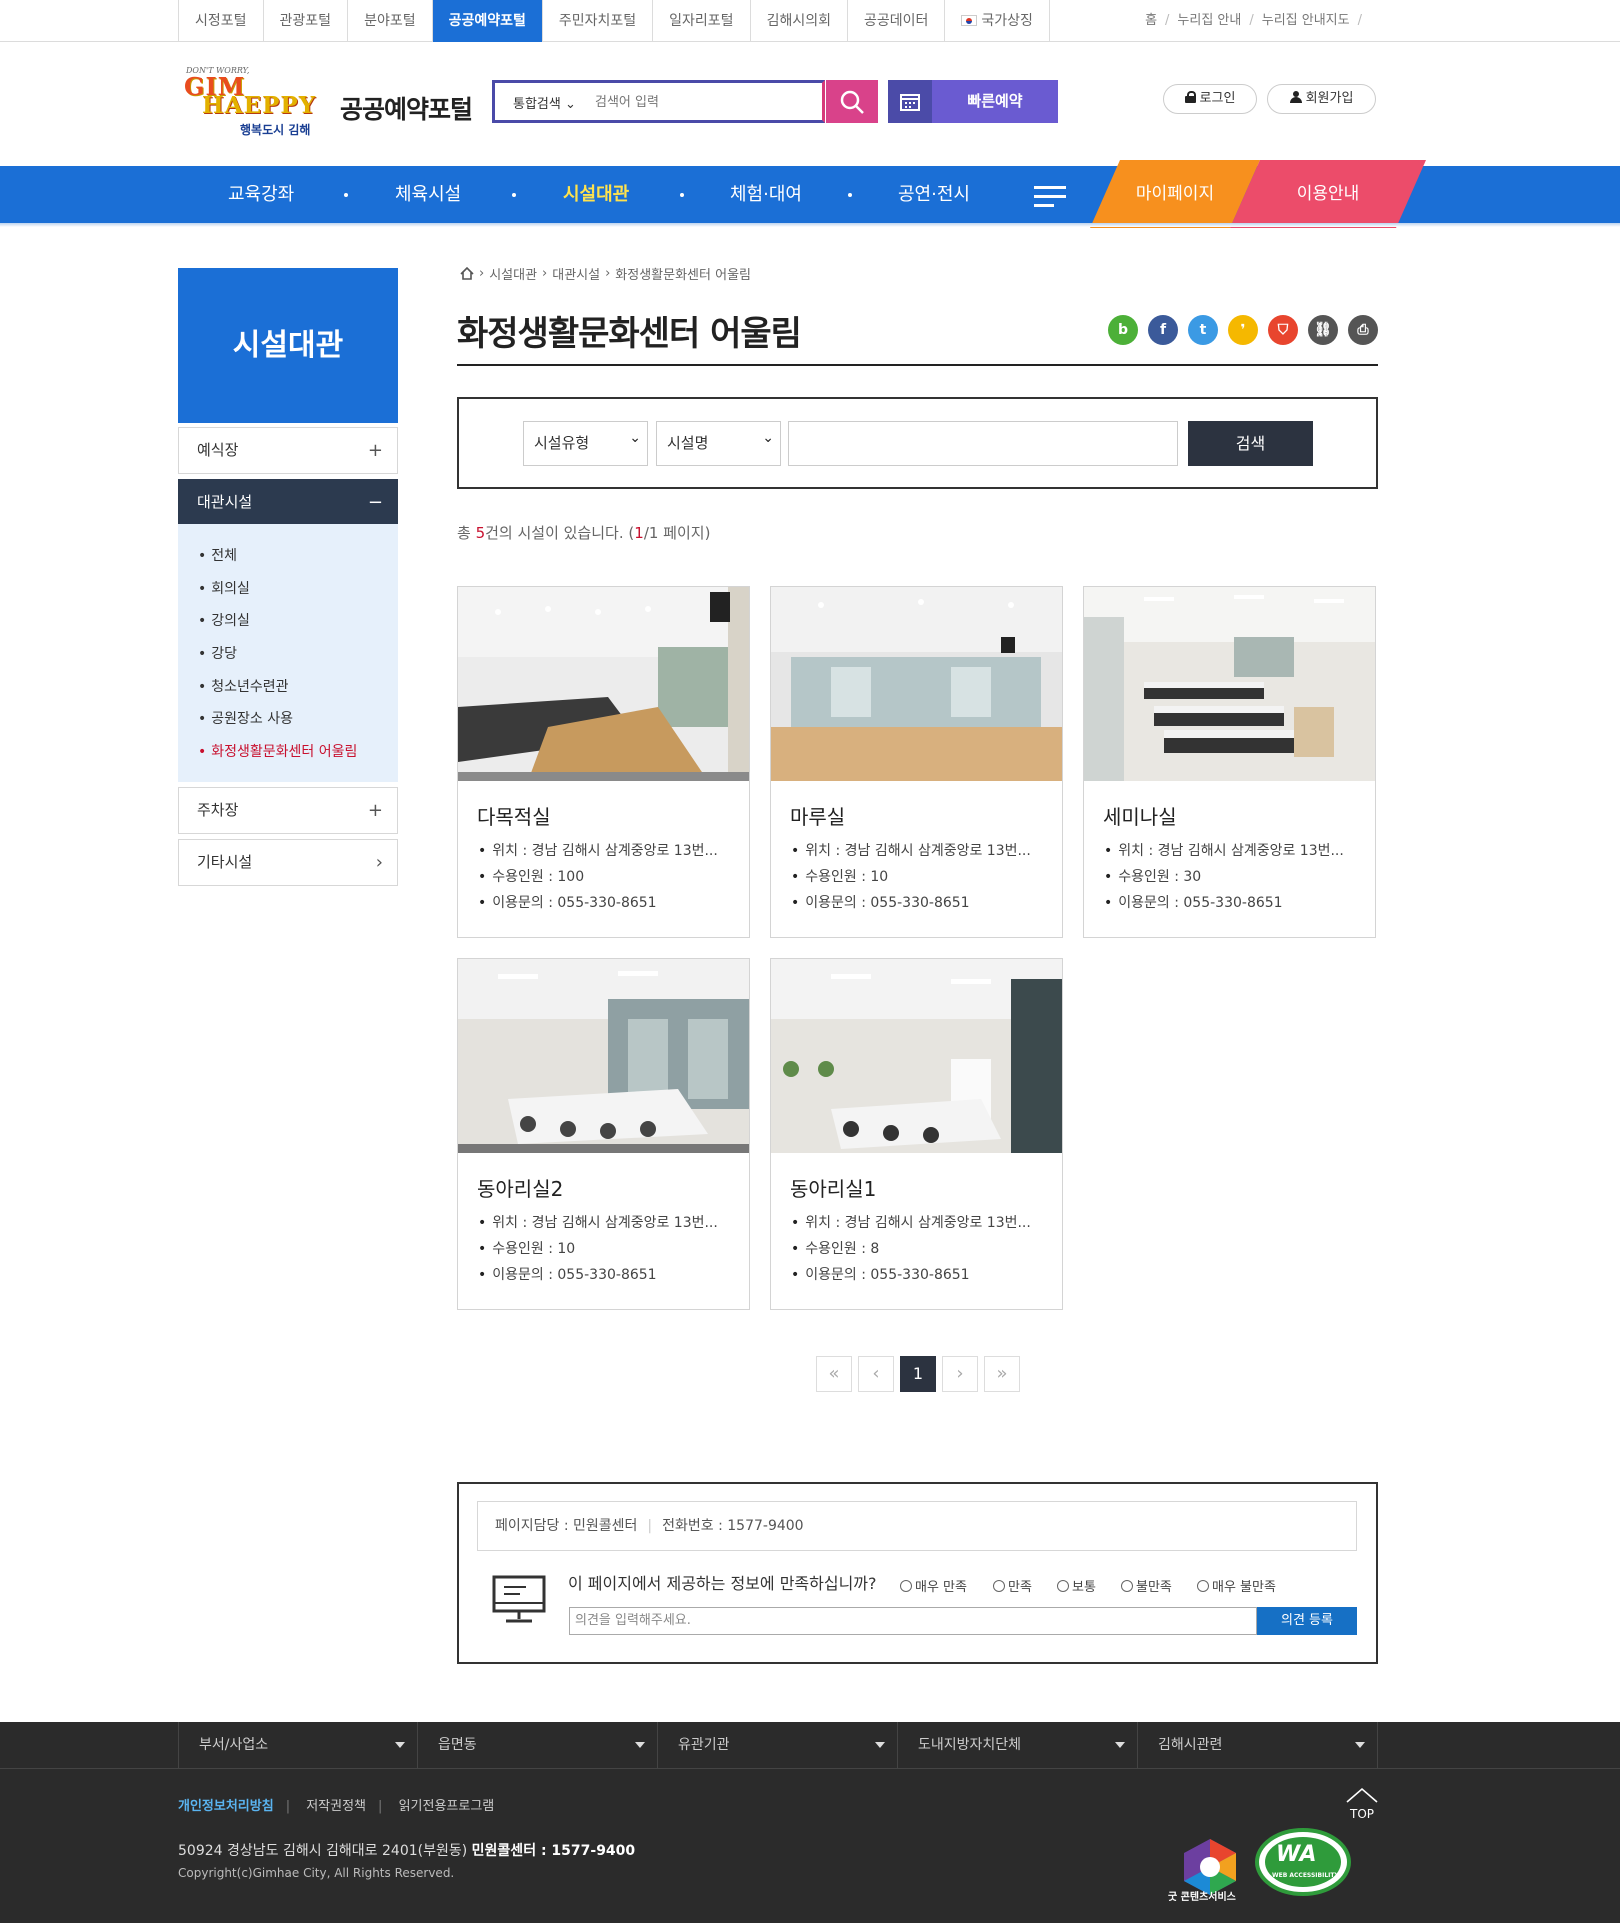 This screenshot has width=1620, height=1923. Describe the element at coordinates (406, 108) in the screenshot. I see `site-name: 공공예약포털` at that location.